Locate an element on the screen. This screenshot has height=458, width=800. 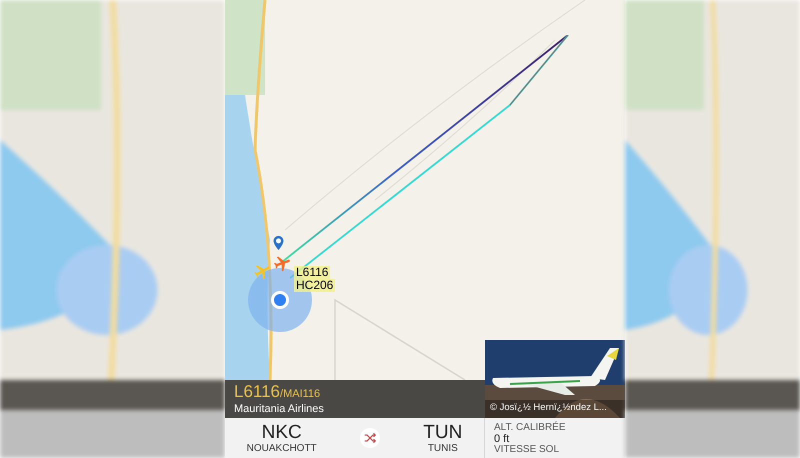
destination-code: TUN is located at coordinates (442, 432).